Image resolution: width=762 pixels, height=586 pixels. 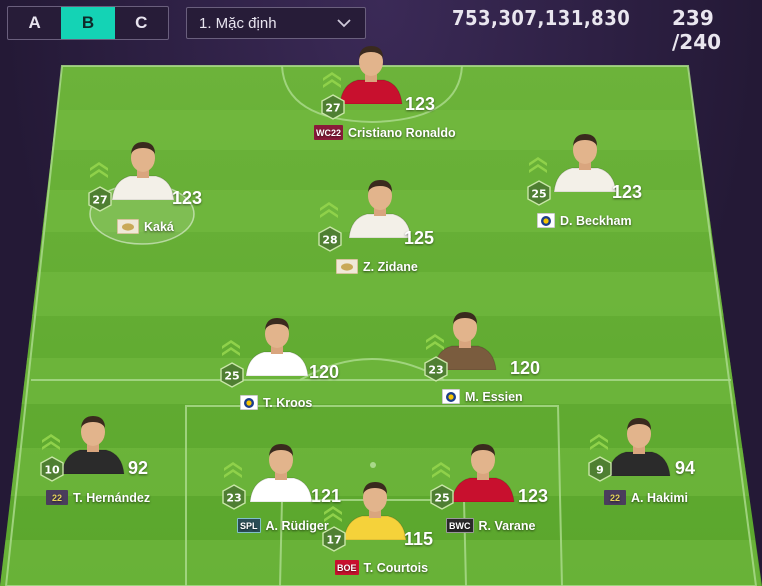 What do you see at coordinates (396, 567) in the screenshot?
I see `player-name: T. Courtois` at bounding box center [396, 567].